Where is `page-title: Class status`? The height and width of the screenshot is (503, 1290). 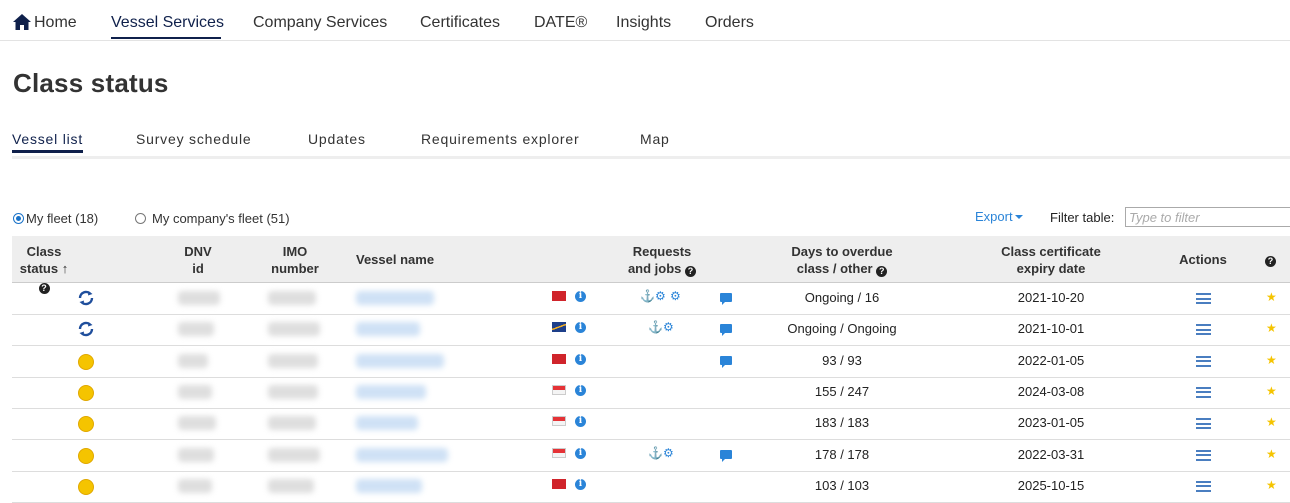
page-title: Class status is located at coordinates (91, 83).